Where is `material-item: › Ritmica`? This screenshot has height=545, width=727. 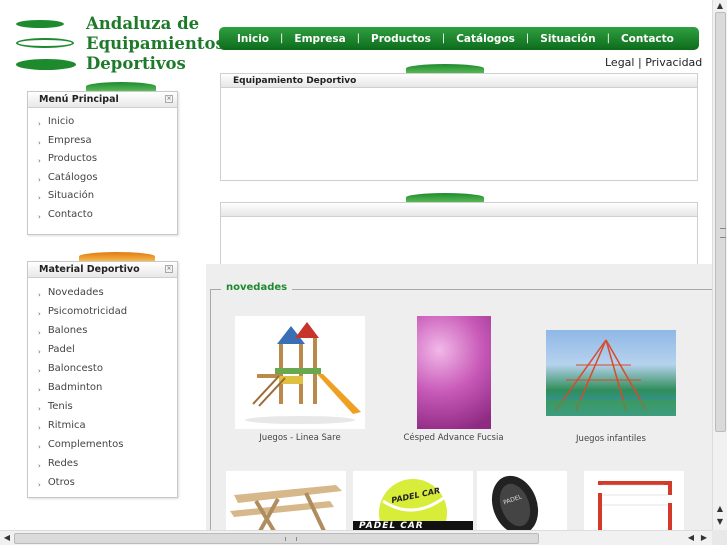
material-item: › Ritmica is located at coordinates (107, 428).